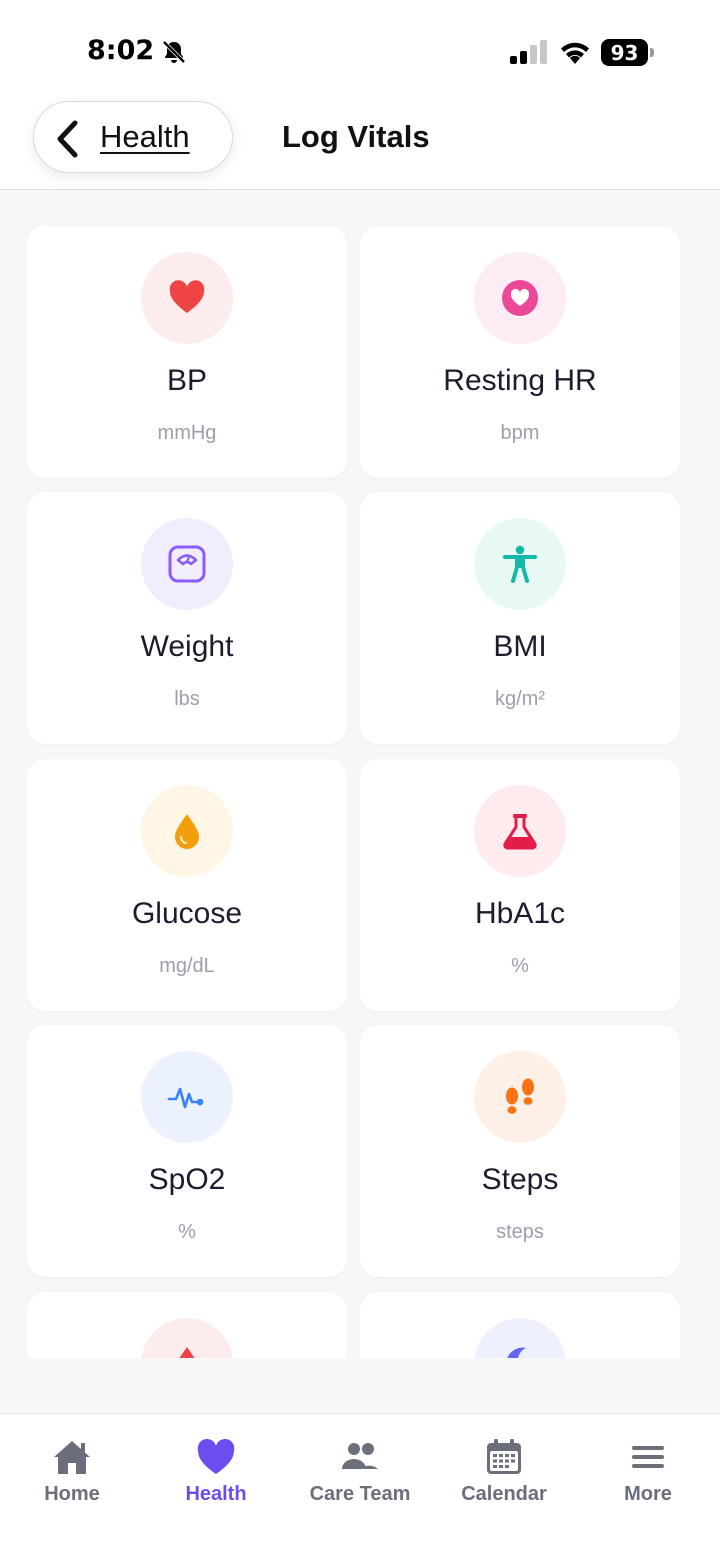 This screenshot has height=1557, width=720. I want to click on vital-unit: steps, so click(520, 1232).